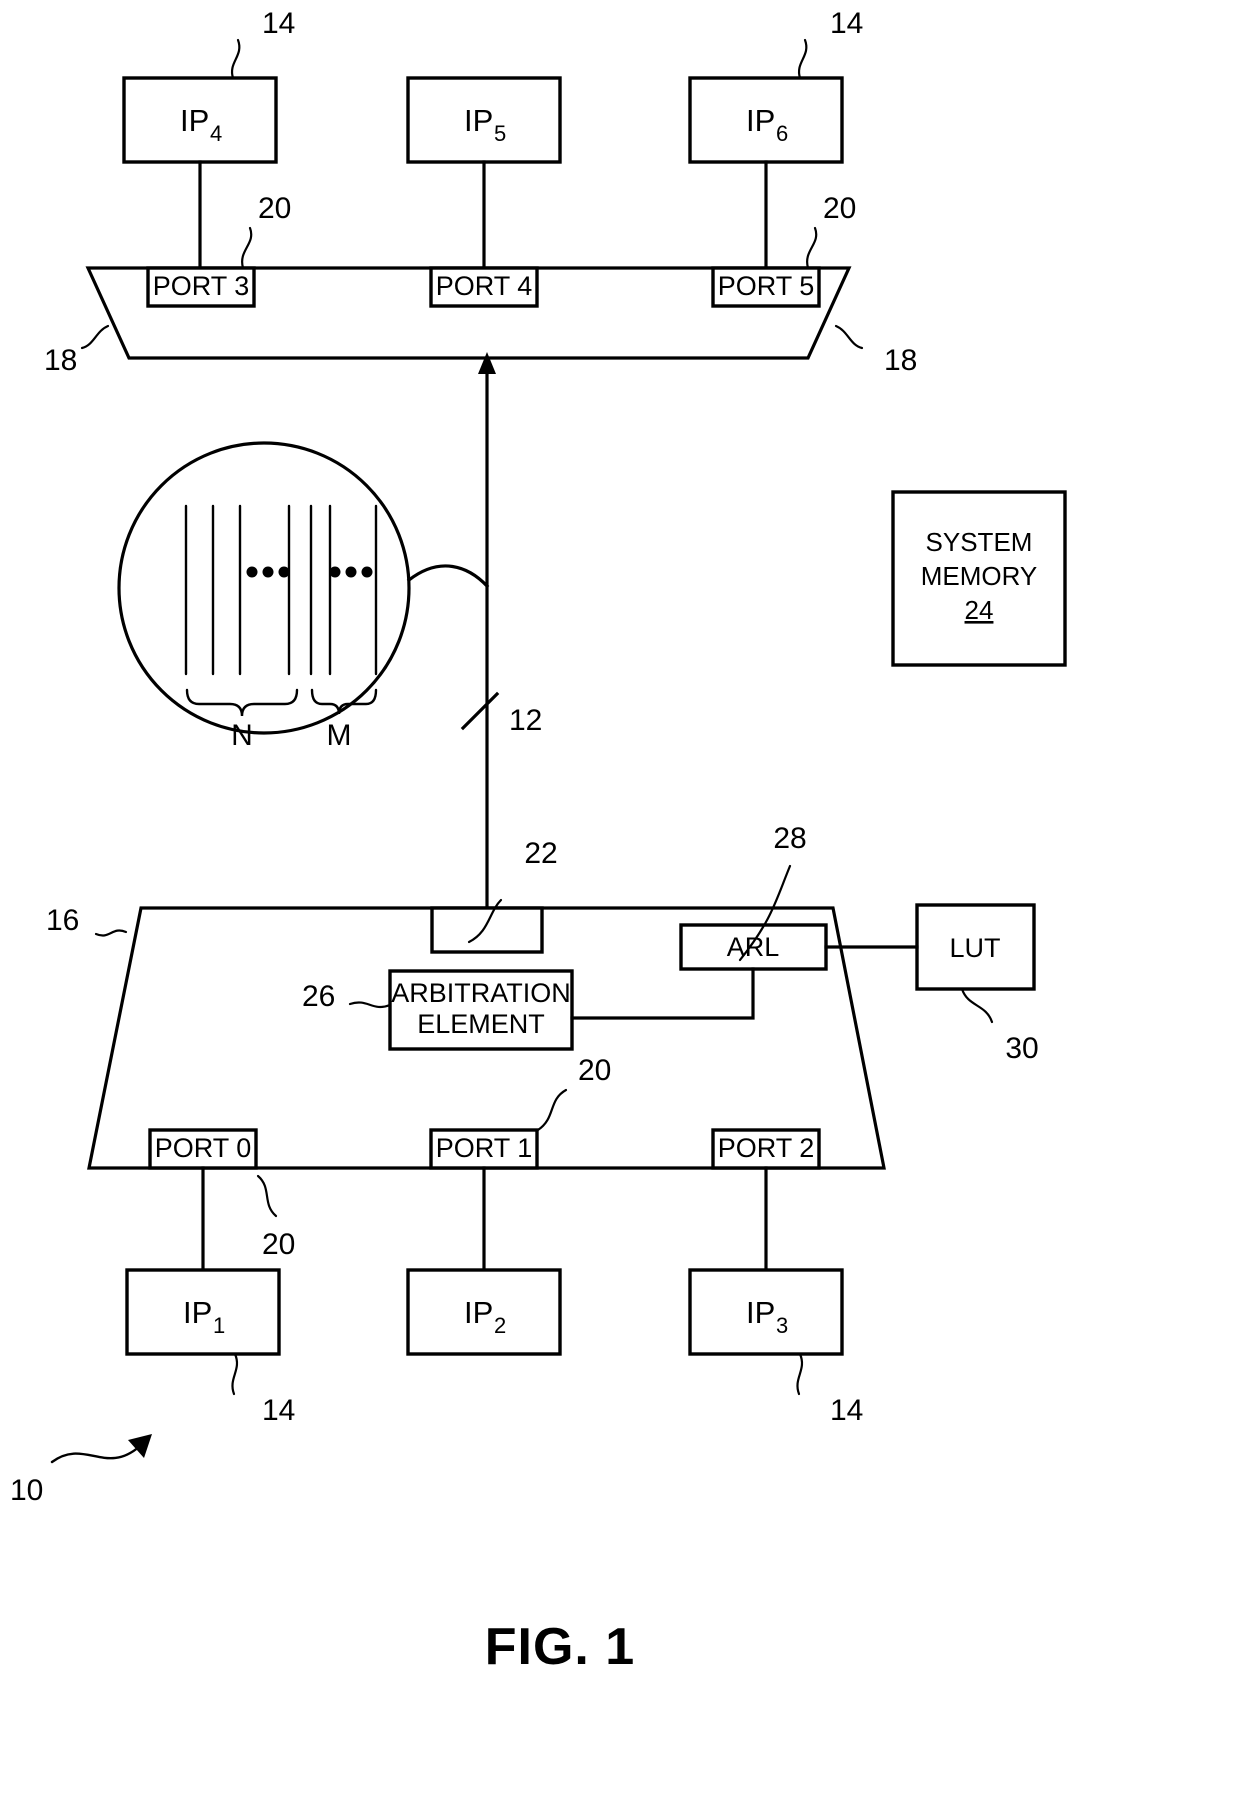 The height and width of the screenshot is (1796, 1240). What do you see at coordinates (782, 1325) in the screenshot?
I see `ip-block-subscript: 3` at bounding box center [782, 1325].